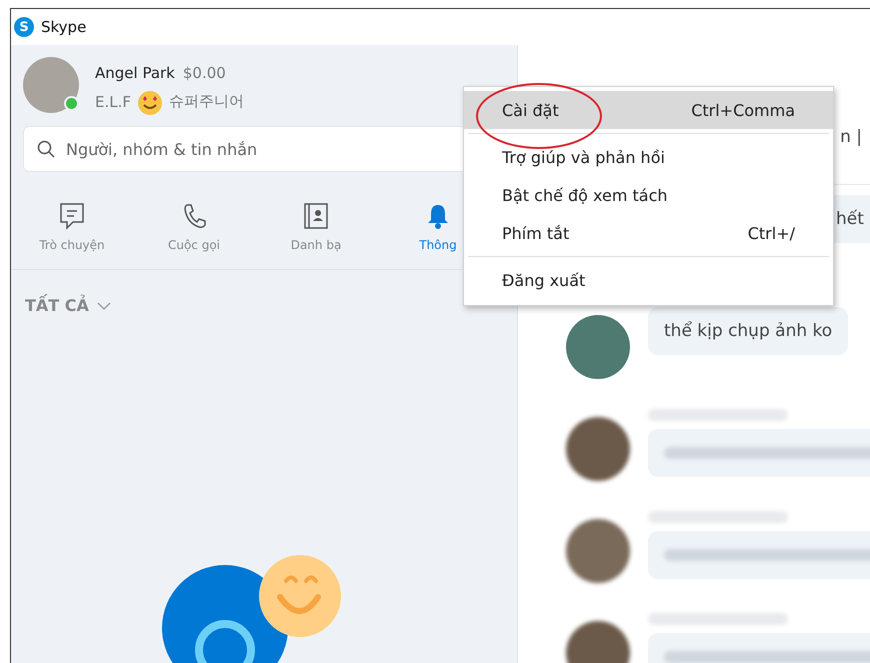  I want to click on mood-text: 슈퍼주니어, so click(206, 101).